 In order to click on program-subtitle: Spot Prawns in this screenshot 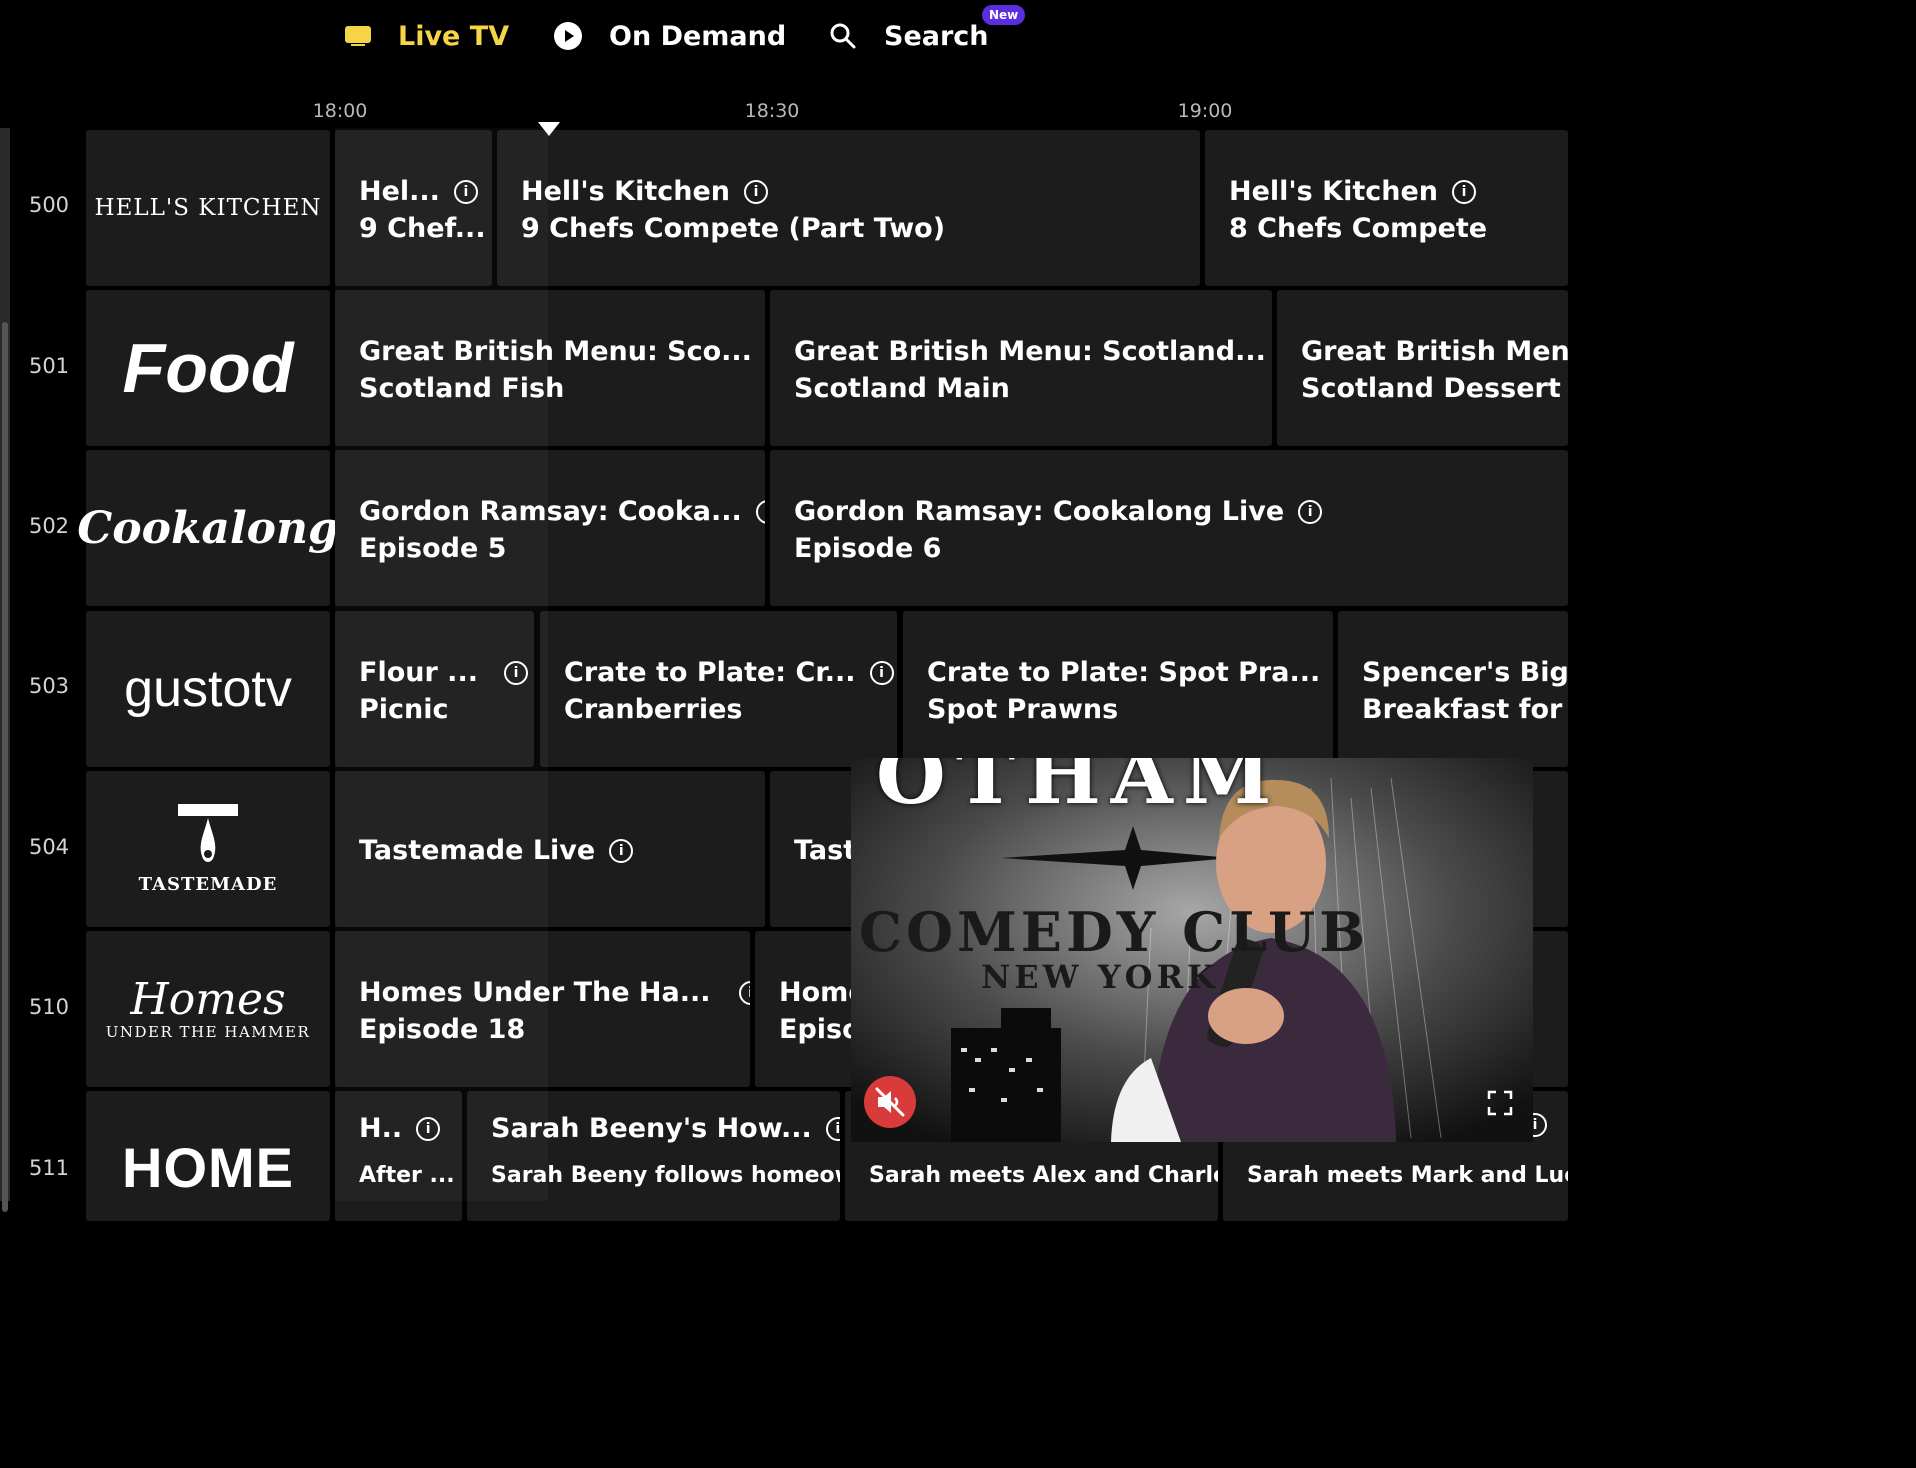, I will do `click(1023, 709)`.